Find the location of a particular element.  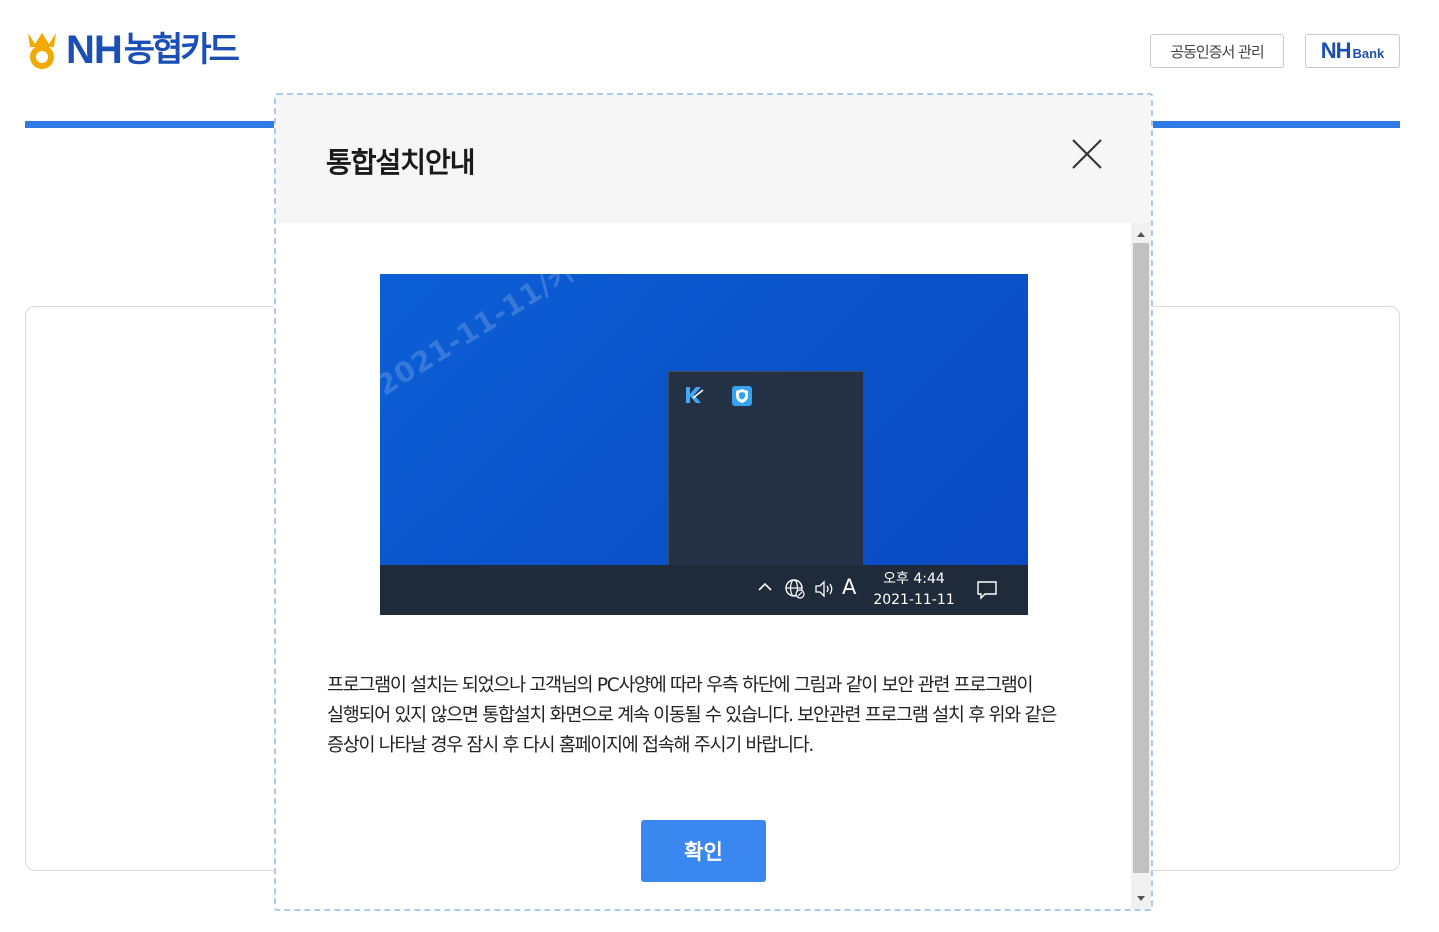

chevron-up-icon is located at coordinates (765, 586).